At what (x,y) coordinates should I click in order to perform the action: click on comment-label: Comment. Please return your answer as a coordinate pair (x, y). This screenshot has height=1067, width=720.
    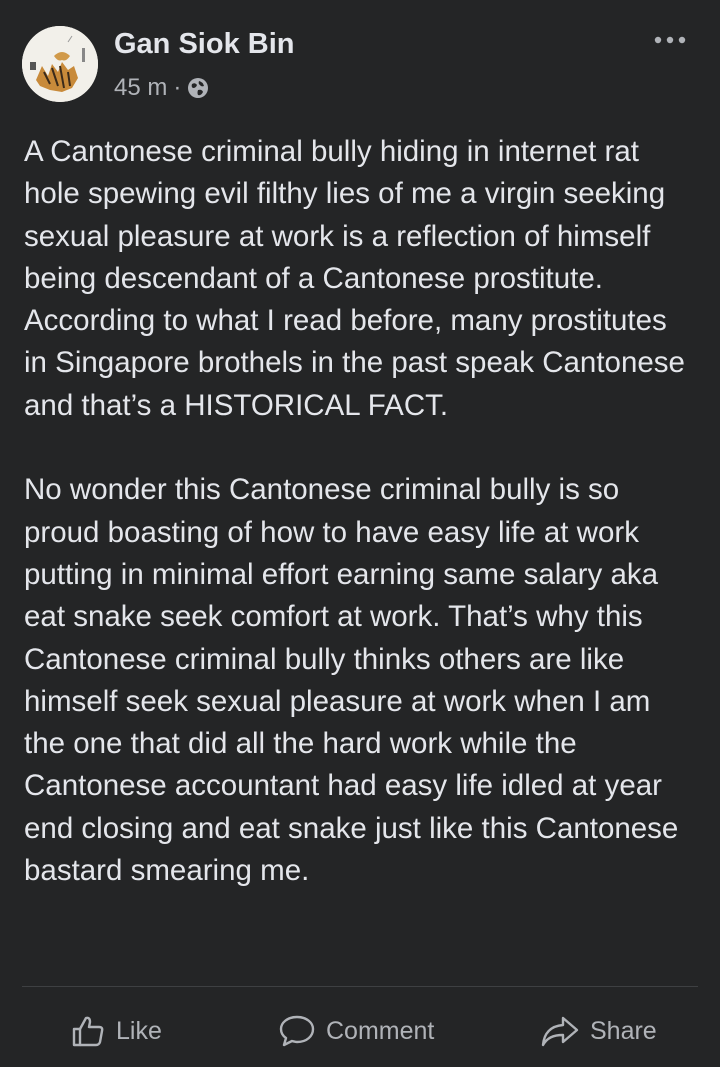
    Looking at the image, I should click on (380, 1030).